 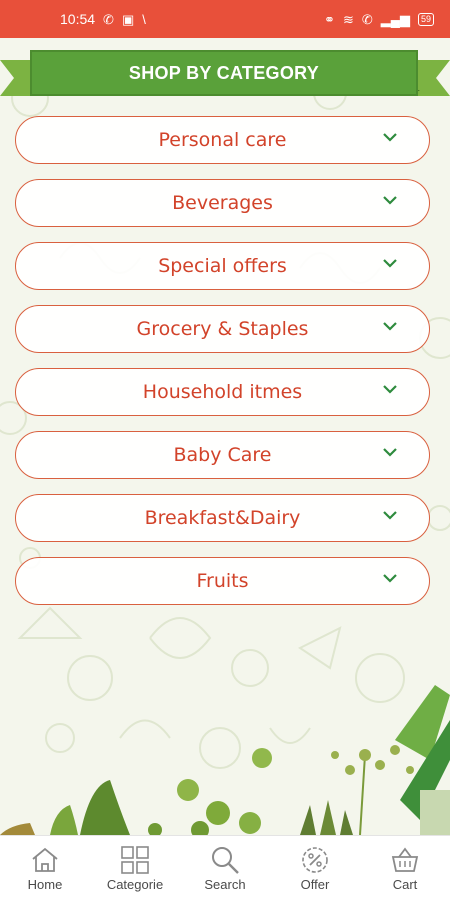 I want to click on category-label: Grocery & Staples, so click(x=222, y=329).